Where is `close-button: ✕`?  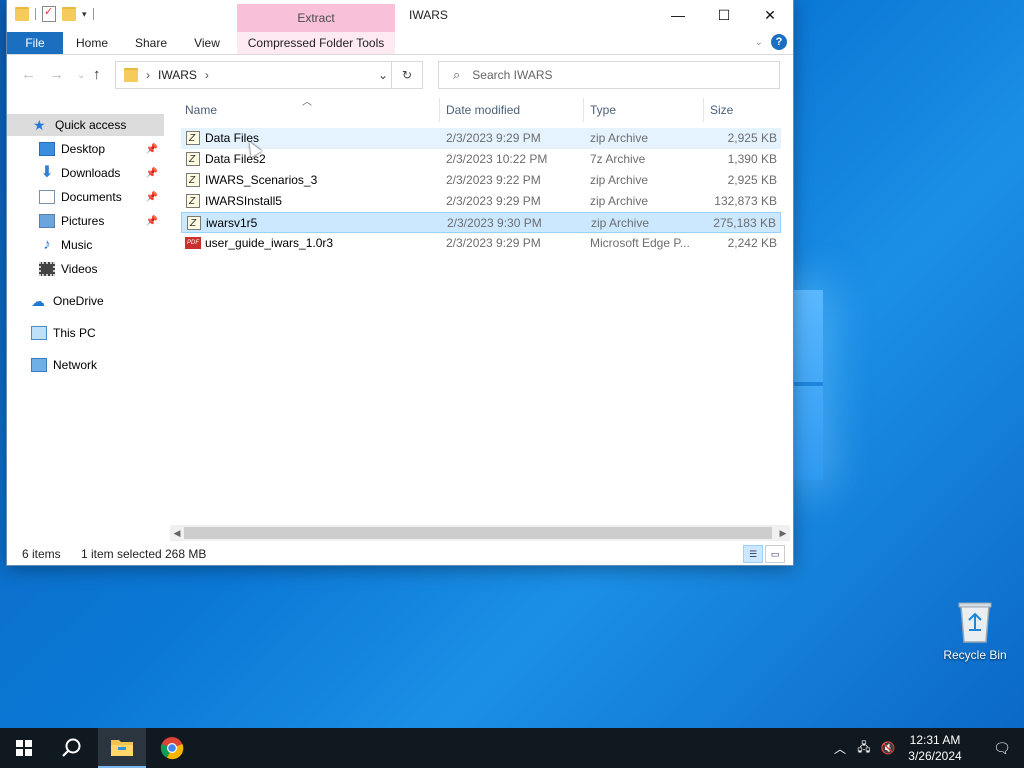 close-button: ✕ is located at coordinates (770, 15).